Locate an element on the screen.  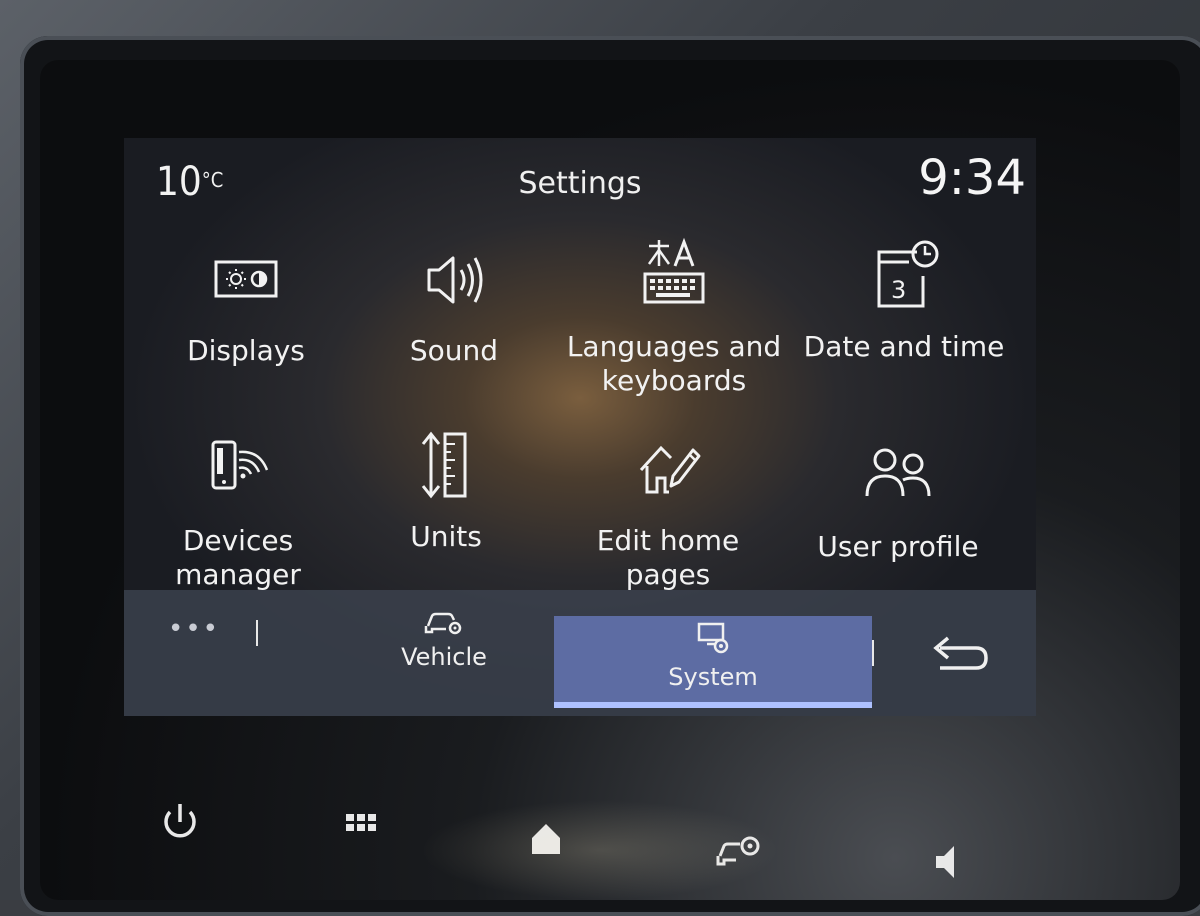
page-title: Settings is located at coordinates (580, 183).